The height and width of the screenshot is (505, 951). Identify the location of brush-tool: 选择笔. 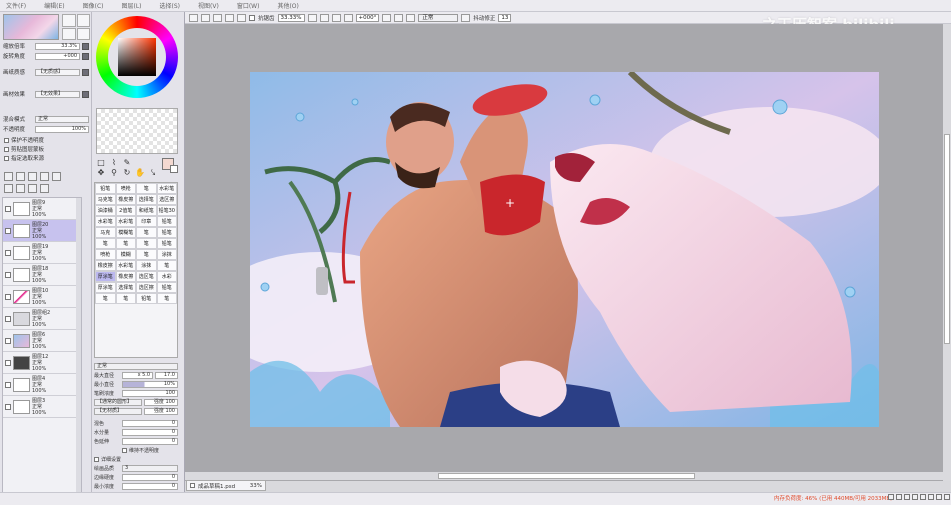
(146, 199).